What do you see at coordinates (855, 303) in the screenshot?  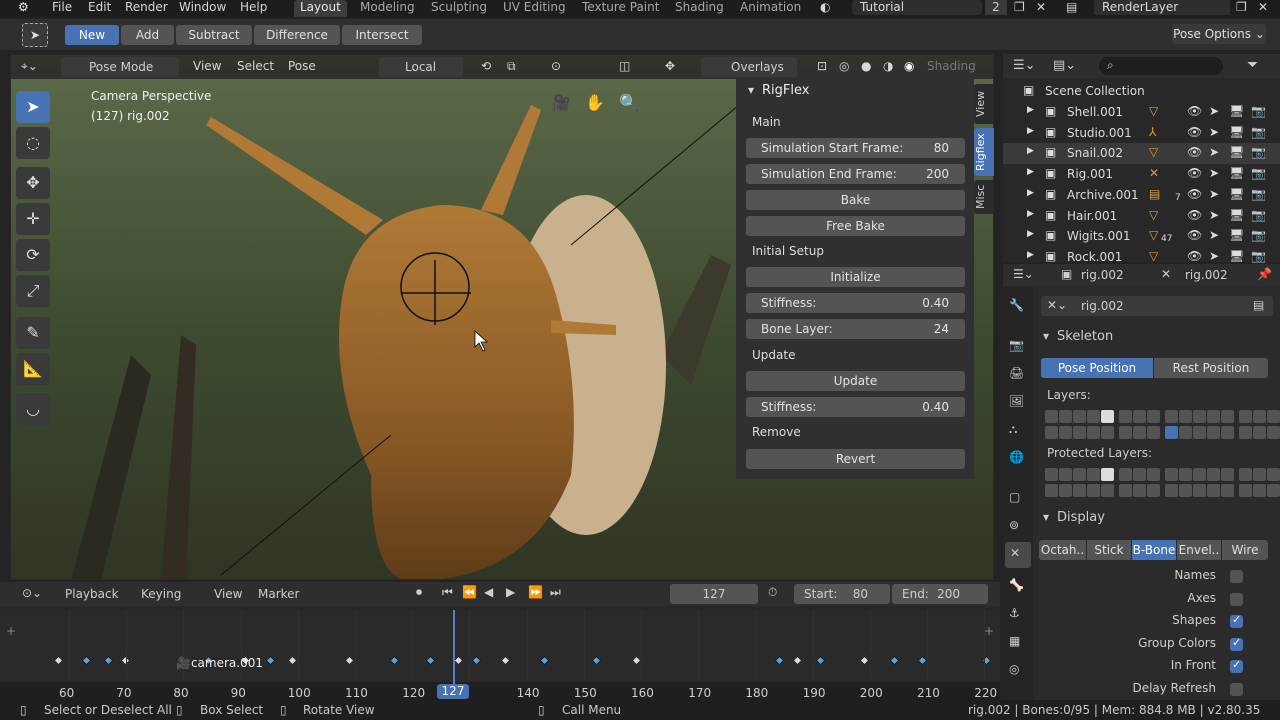 I see `stiffness-field: Stiffness: 0.40` at bounding box center [855, 303].